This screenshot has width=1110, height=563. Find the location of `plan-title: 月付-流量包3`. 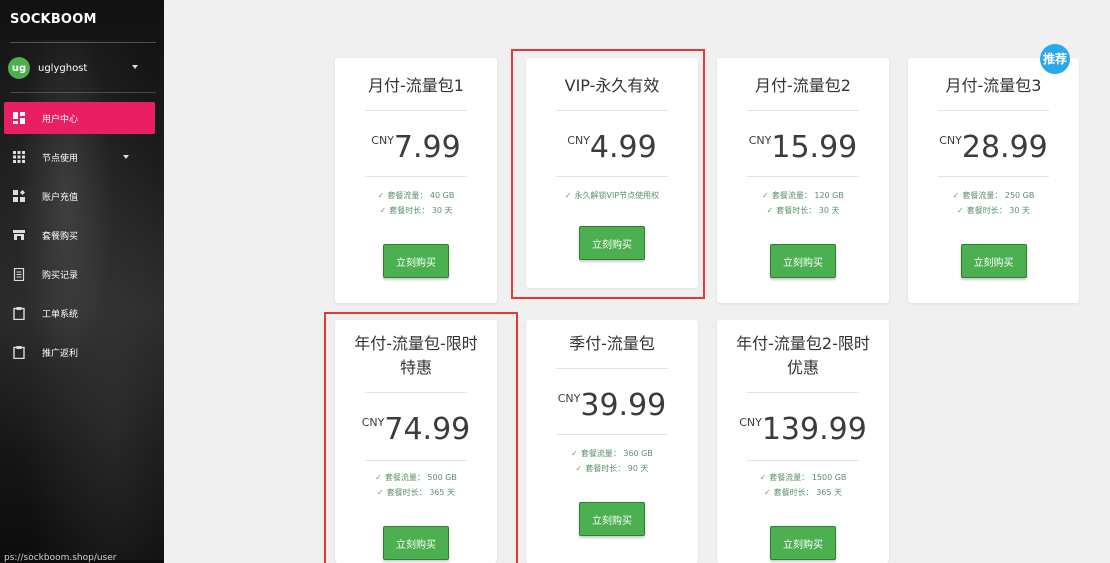

plan-title: 月付-流量包3 is located at coordinates (993, 85).